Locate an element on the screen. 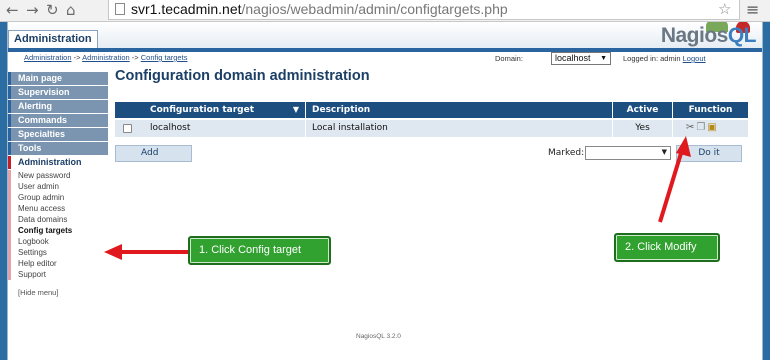 This screenshot has width=770, height=360. breadcrumb-link-2: Administration is located at coordinates (106, 57).